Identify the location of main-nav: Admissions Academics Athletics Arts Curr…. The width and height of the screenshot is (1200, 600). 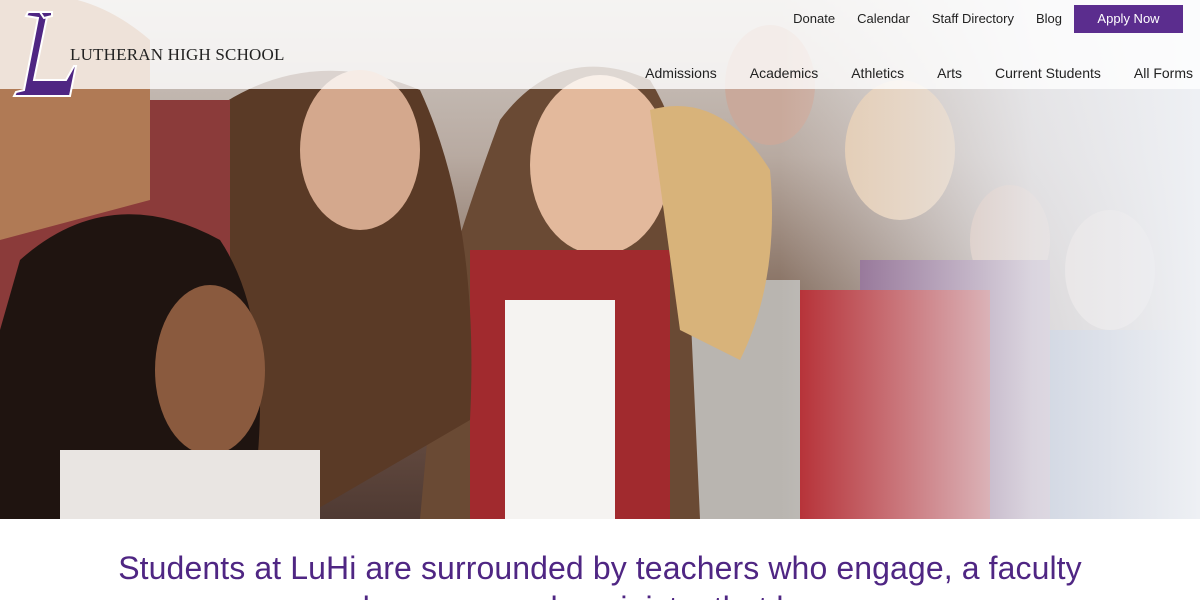
(902, 73).